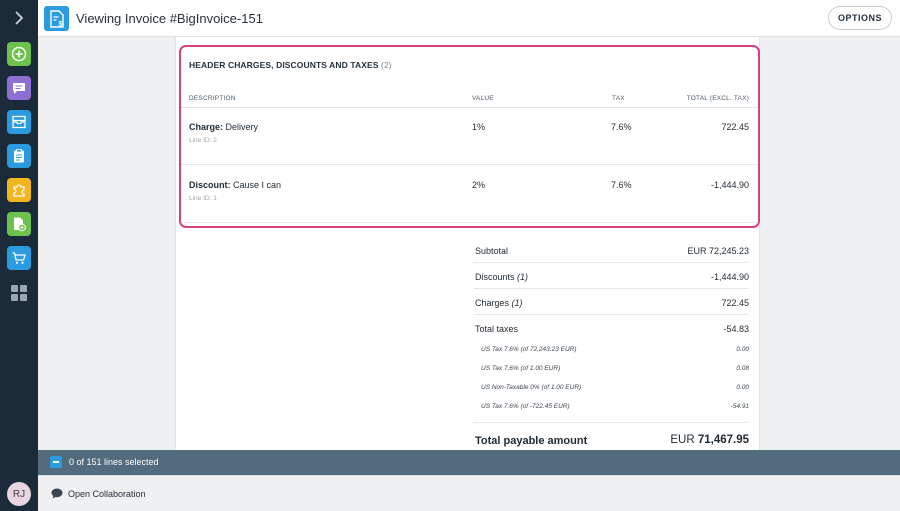 This screenshot has height=511, width=900. What do you see at coordinates (235, 185) in the screenshot?
I see `discount-row-label: Discount: Cause I can` at bounding box center [235, 185].